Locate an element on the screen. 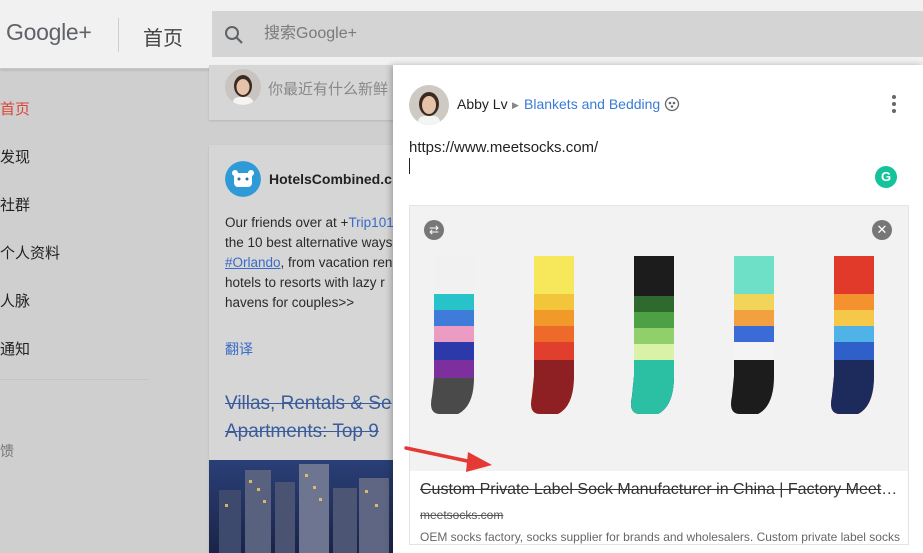 The height and width of the screenshot is (553, 923). top-bar: Google+ 首页 is located at coordinates (461, 34).